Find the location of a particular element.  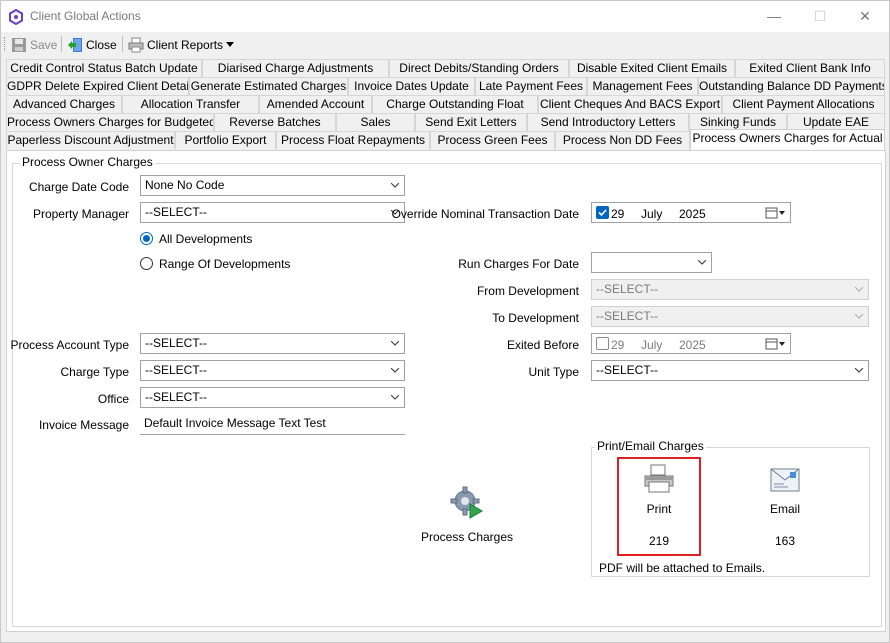

exited-before-day: 29 is located at coordinates (618, 345).